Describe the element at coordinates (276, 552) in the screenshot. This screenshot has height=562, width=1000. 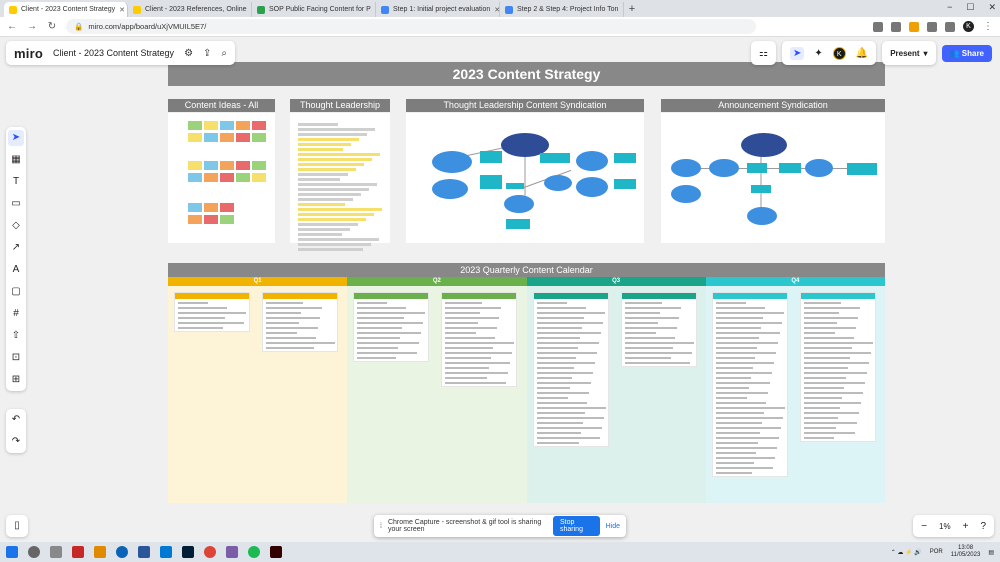
I see `illustrator-icon` at that location.